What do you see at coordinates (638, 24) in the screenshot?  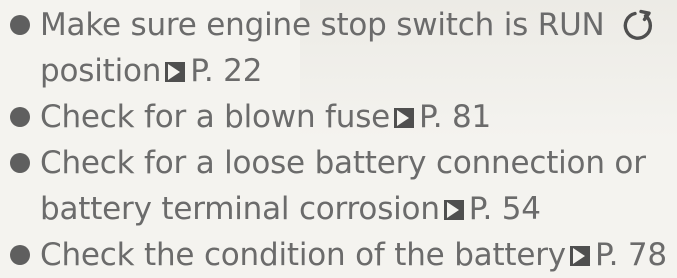 I see `run-position-icon` at bounding box center [638, 24].